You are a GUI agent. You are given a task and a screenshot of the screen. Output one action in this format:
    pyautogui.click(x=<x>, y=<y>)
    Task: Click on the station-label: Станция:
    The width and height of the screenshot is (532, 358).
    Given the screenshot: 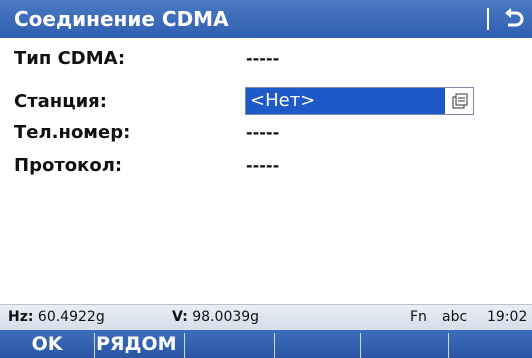 What is the action you would take?
    pyautogui.click(x=60, y=101)
    